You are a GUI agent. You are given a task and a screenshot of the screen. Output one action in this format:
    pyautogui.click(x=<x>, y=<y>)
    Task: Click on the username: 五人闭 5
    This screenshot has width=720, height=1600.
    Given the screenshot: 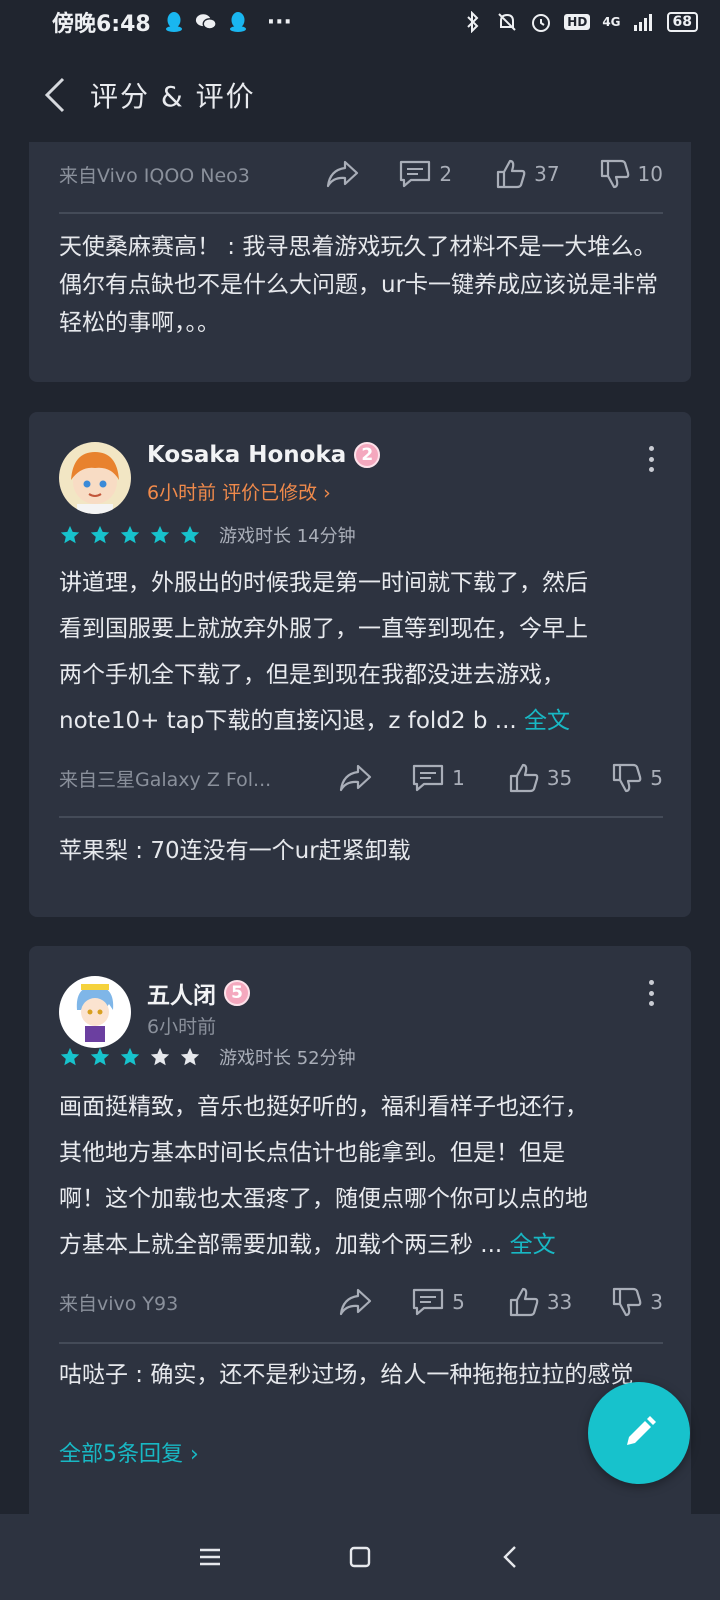 What is the action you would take?
    pyautogui.click(x=198, y=993)
    